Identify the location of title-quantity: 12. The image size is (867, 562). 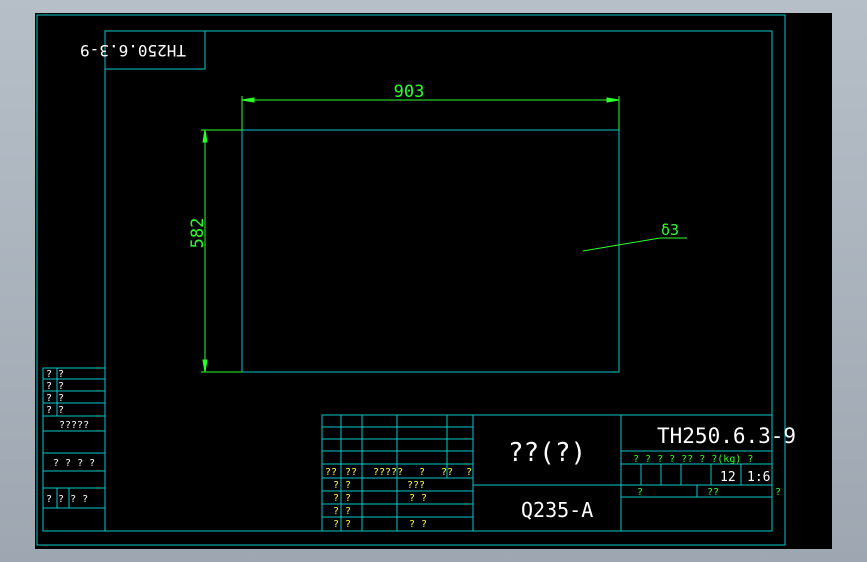
(728, 477).